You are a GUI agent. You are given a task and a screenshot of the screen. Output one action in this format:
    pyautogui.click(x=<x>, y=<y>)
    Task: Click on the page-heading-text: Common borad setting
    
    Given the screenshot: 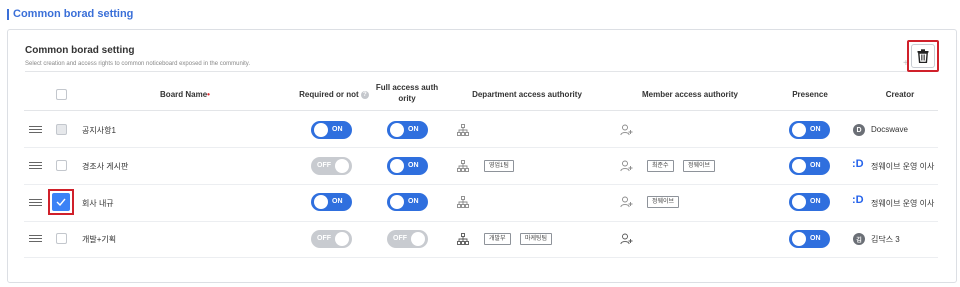 What is the action you would take?
    pyautogui.click(x=73, y=14)
    